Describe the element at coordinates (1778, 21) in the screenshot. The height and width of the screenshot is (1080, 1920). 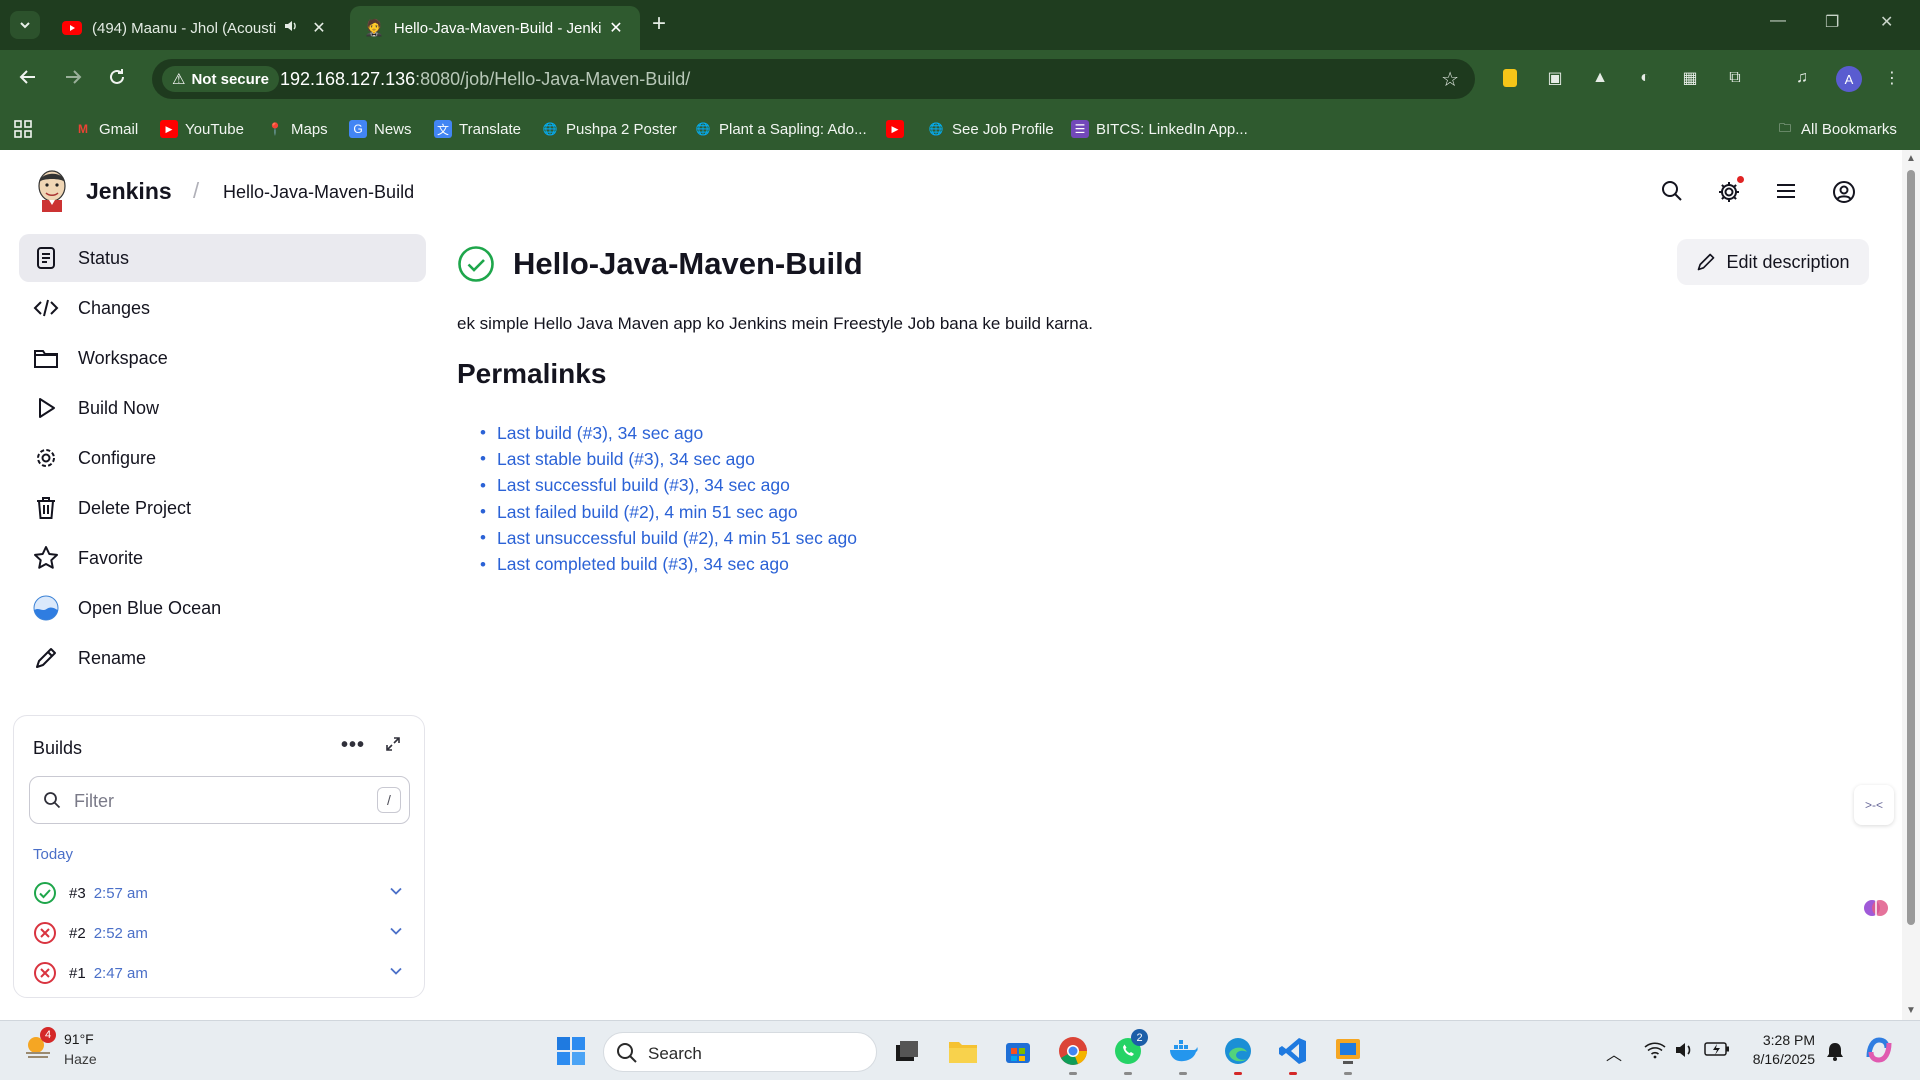
I see `minimize-icon: —` at that location.